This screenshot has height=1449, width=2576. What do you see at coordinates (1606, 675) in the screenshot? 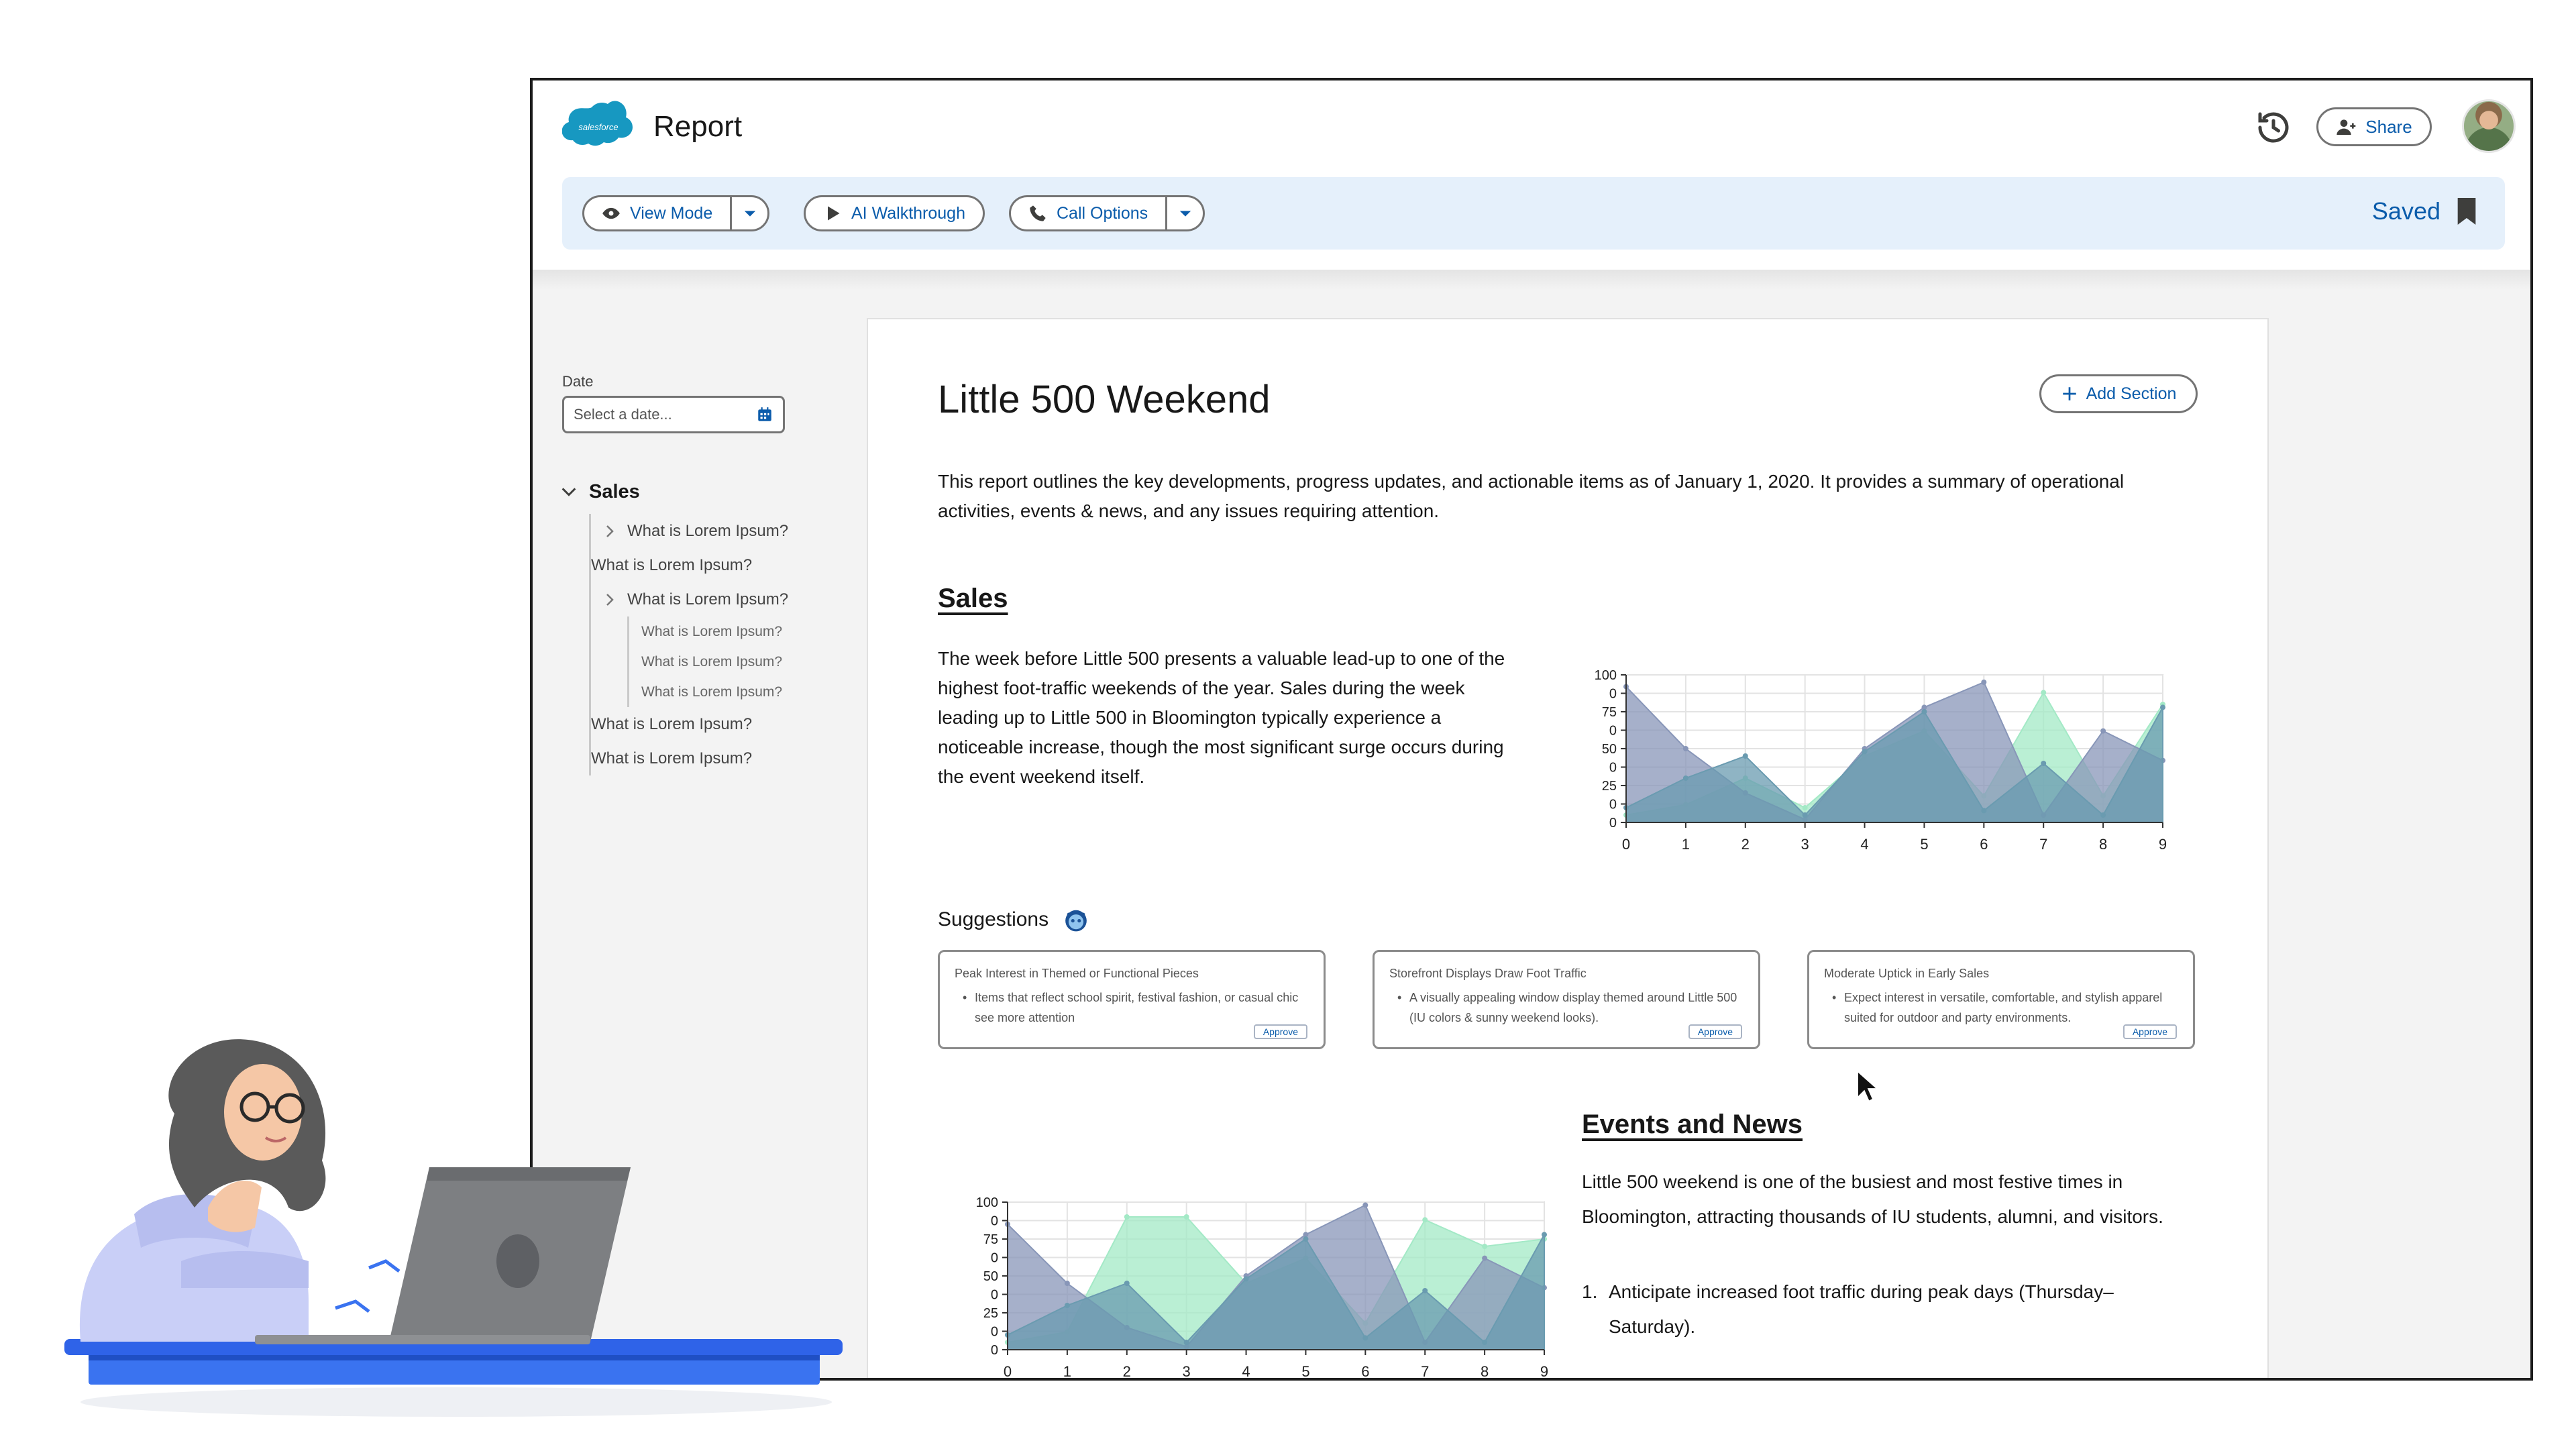
I see `y-tick-label: 100` at bounding box center [1606, 675].